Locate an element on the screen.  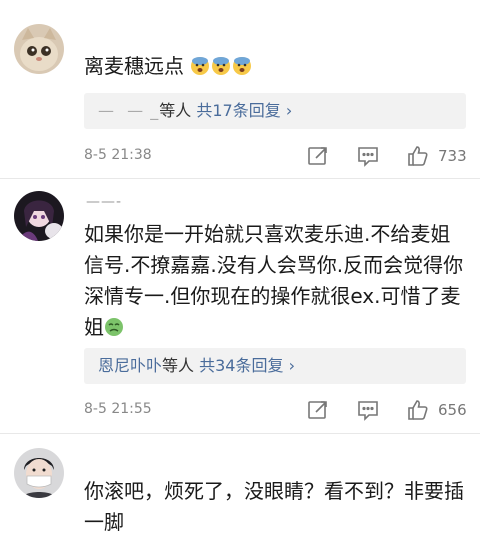
reply-summary: — — _等人 共17条回复 › is located at coordinates (275, 111).